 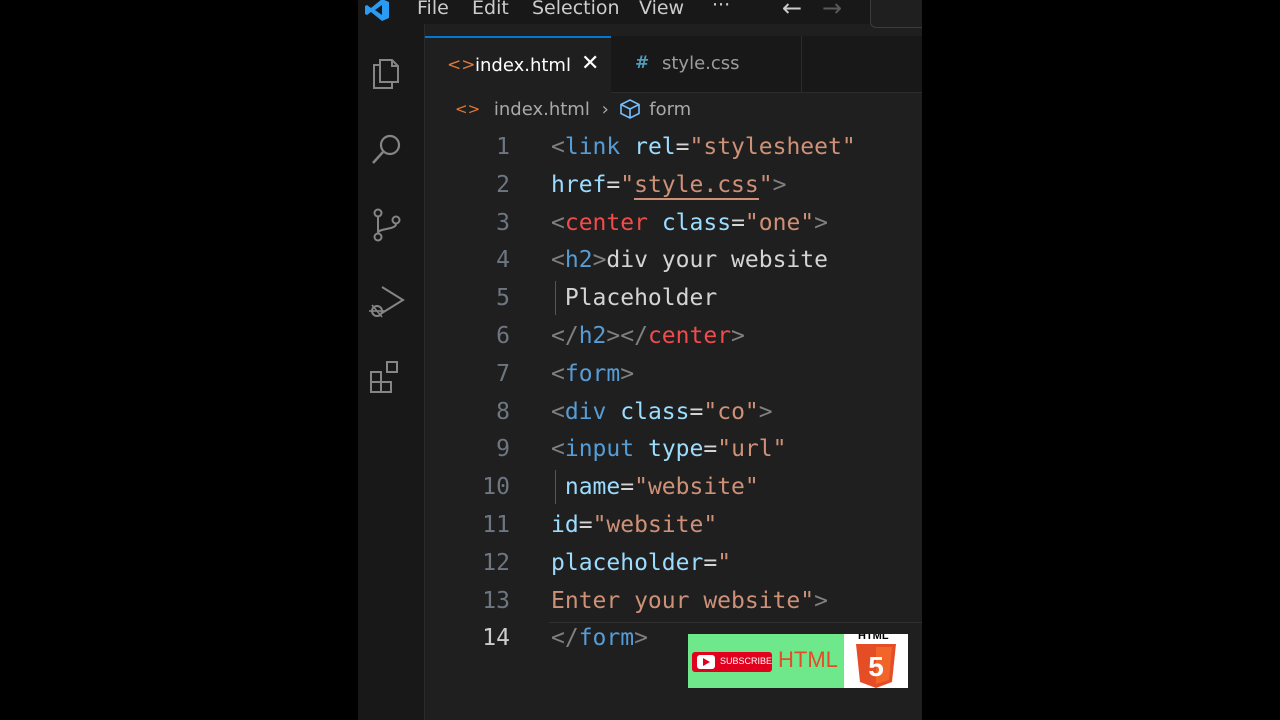 What do you see at coordinates (721, 8) in the screenshot?
I see `menu-more: ···` at bounding box center [721, 8].